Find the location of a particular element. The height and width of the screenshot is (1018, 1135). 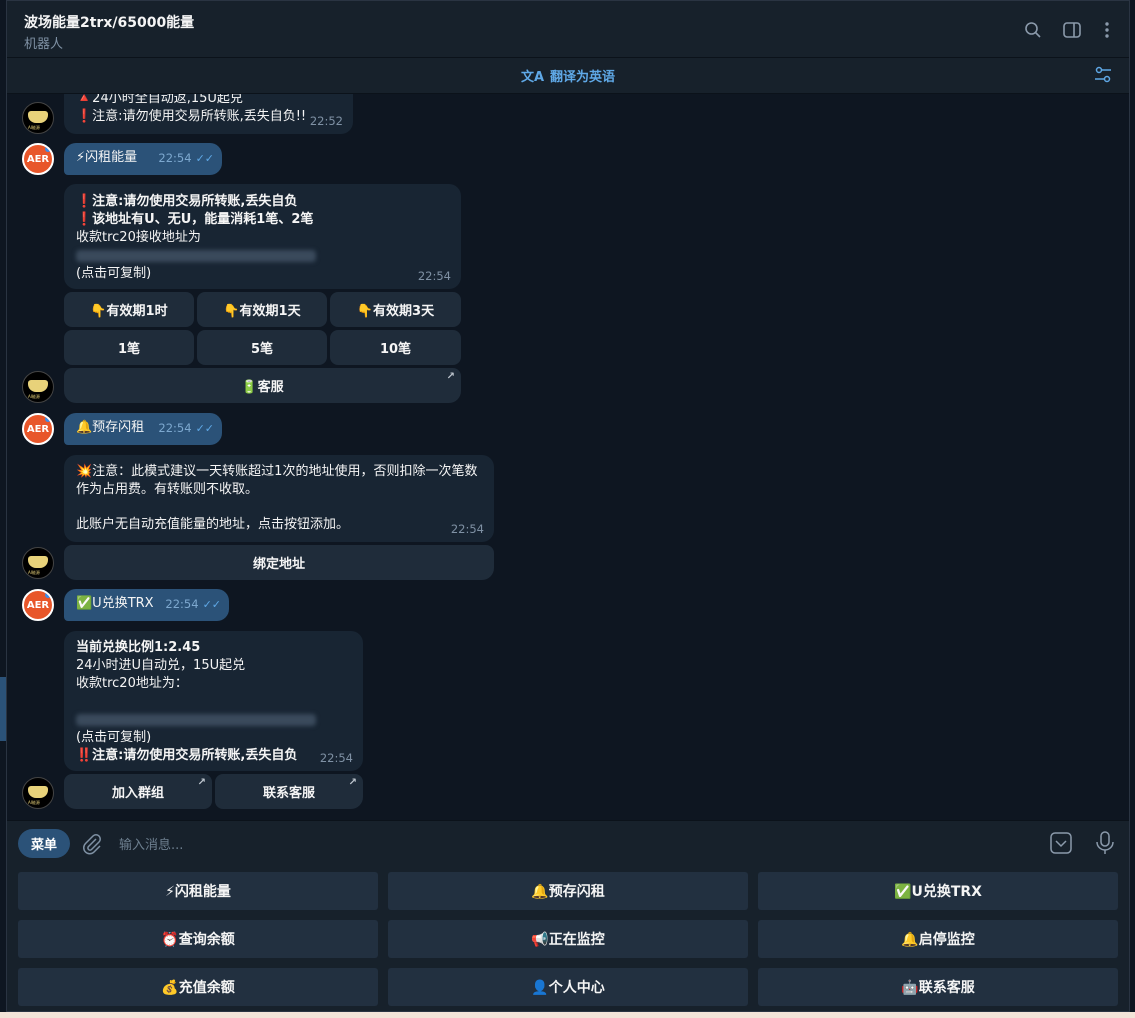

microphone-icon is located at coordinates (1105, 843).